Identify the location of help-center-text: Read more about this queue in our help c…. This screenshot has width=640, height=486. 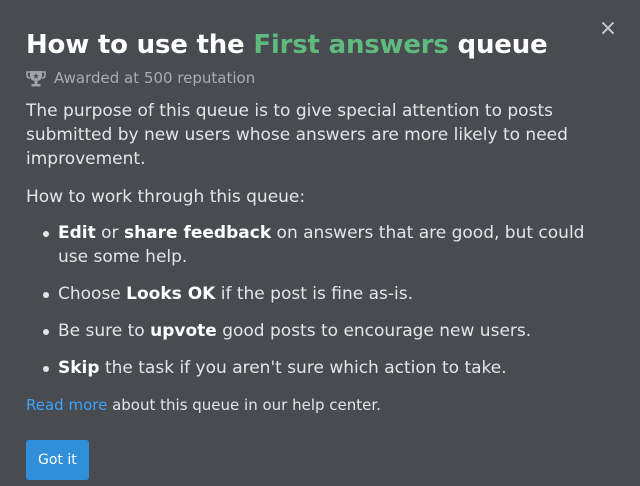
(320, 405).